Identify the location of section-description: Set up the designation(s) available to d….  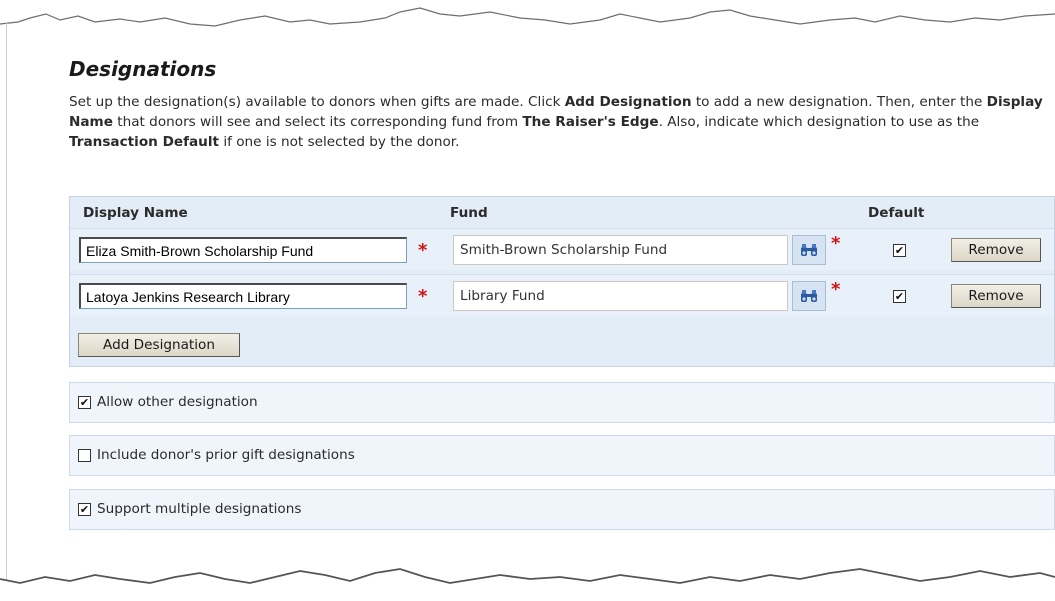
(556, 122).